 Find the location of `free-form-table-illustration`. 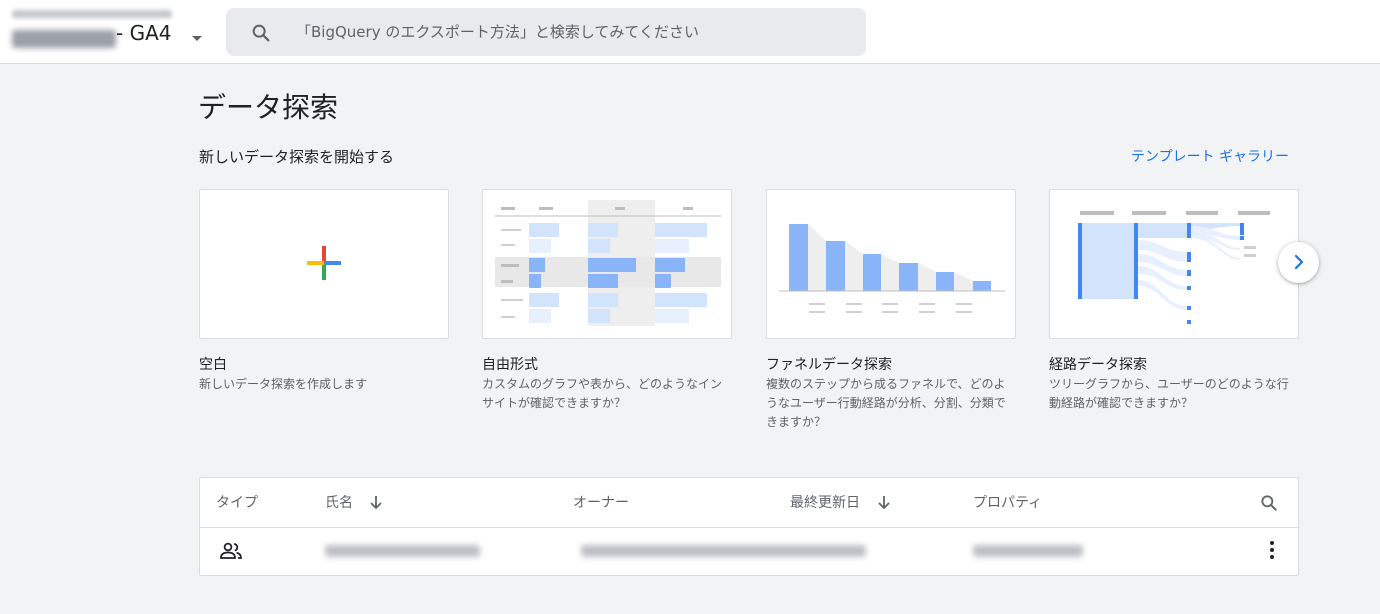

free-form-table-illustration is located at coordinates (608, 263).